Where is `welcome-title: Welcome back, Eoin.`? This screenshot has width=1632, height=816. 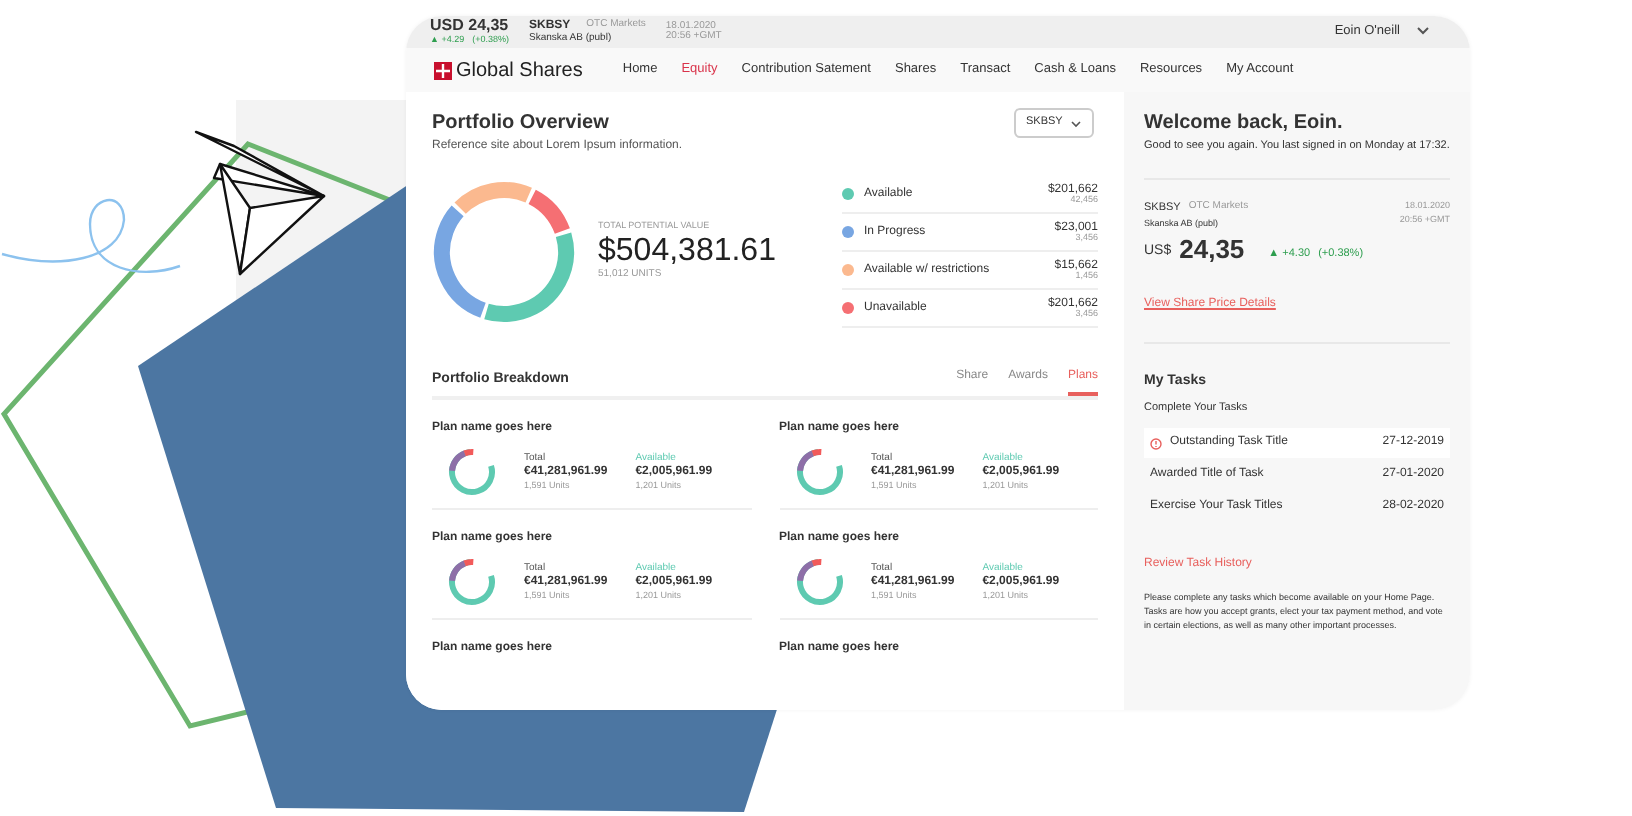
welcome-title: Welcome back, Eoin. is located at coordinates (1244, 124).